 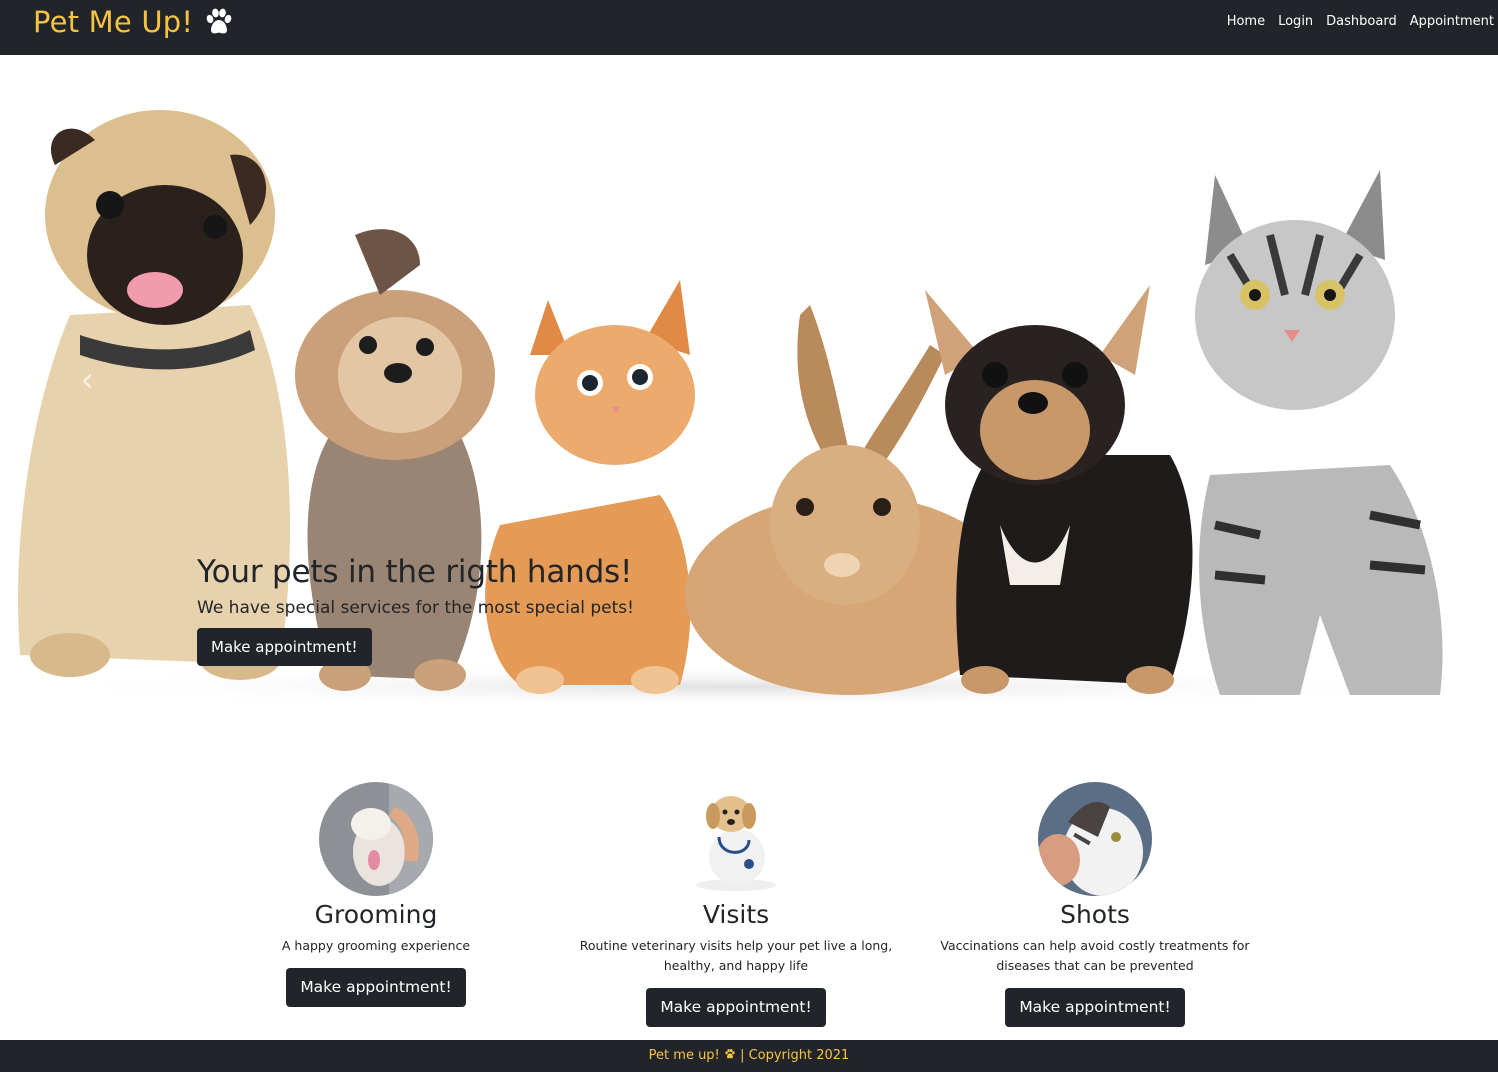 What do you see at coordinates (1095, 1007) in the screenshot?
I see `shots-make-appointment-button: Make appointment!` at bounding box center [1095, 1007].